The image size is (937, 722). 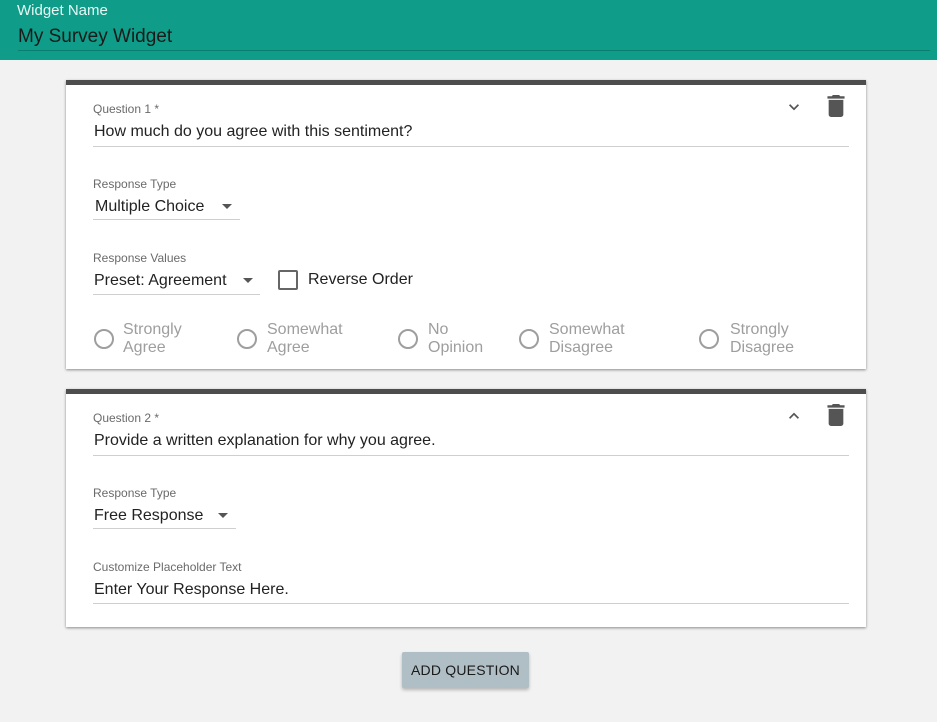 I want to click on option-label: Strongly Disagree, so click(x=762, y=338).